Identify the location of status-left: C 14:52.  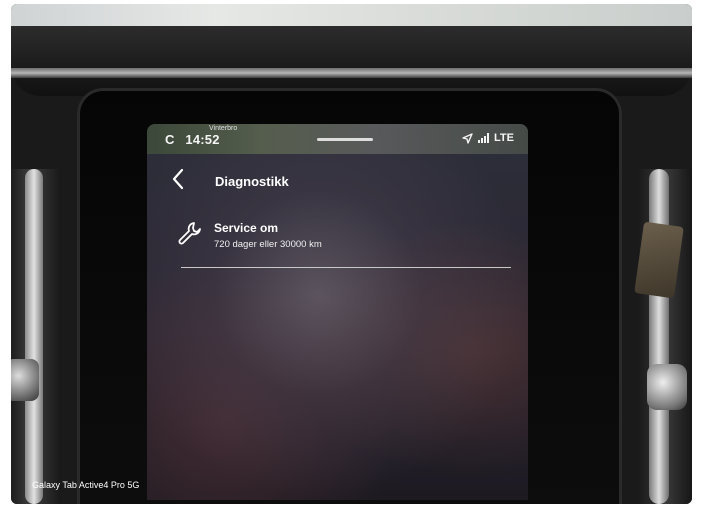
(196, 139).